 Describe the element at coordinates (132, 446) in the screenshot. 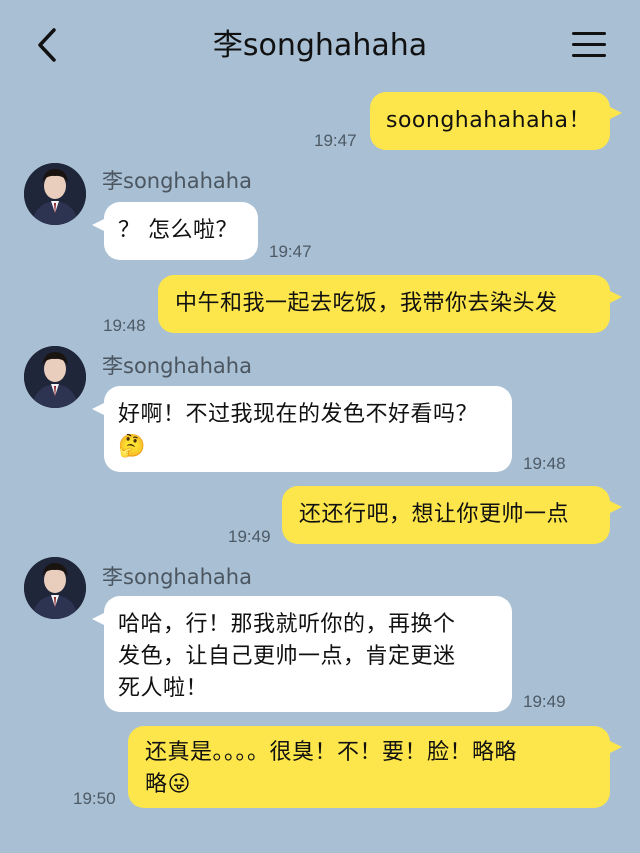

I see `thinking-face-emoji: 🤔` at that location.